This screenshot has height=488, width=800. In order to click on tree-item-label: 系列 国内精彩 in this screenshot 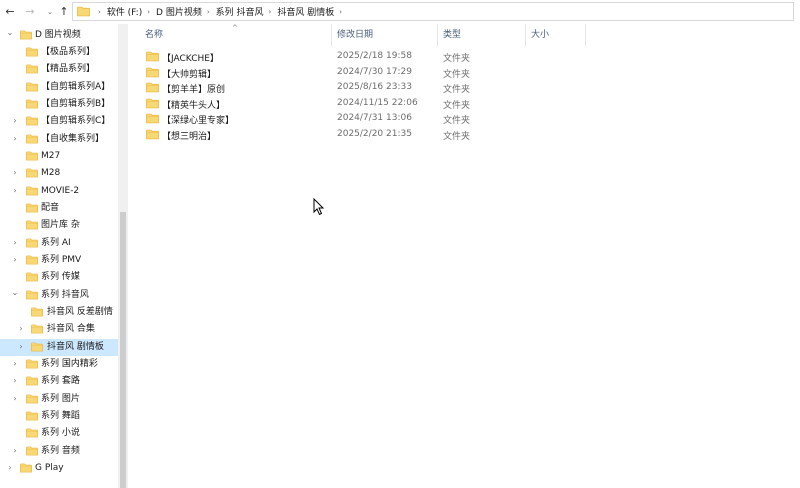, I will do `click(69, 364)`.